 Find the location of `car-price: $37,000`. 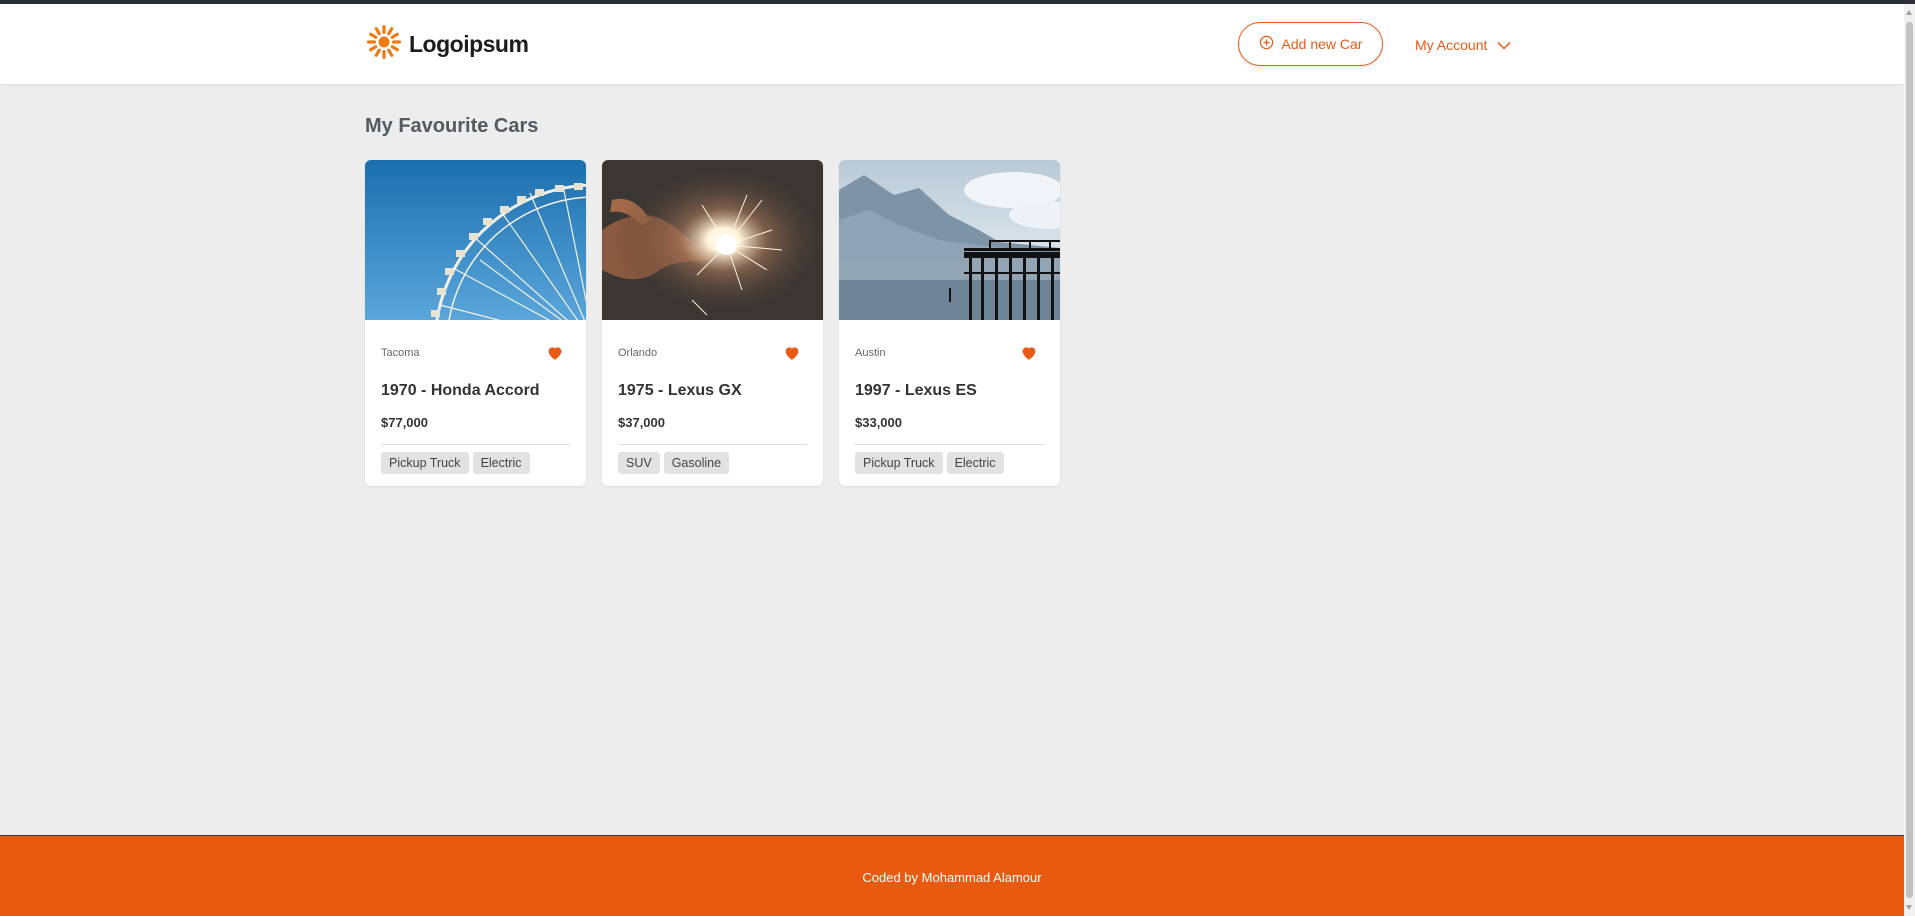

car-price: $37,000 is located at coordinates (641, 422).